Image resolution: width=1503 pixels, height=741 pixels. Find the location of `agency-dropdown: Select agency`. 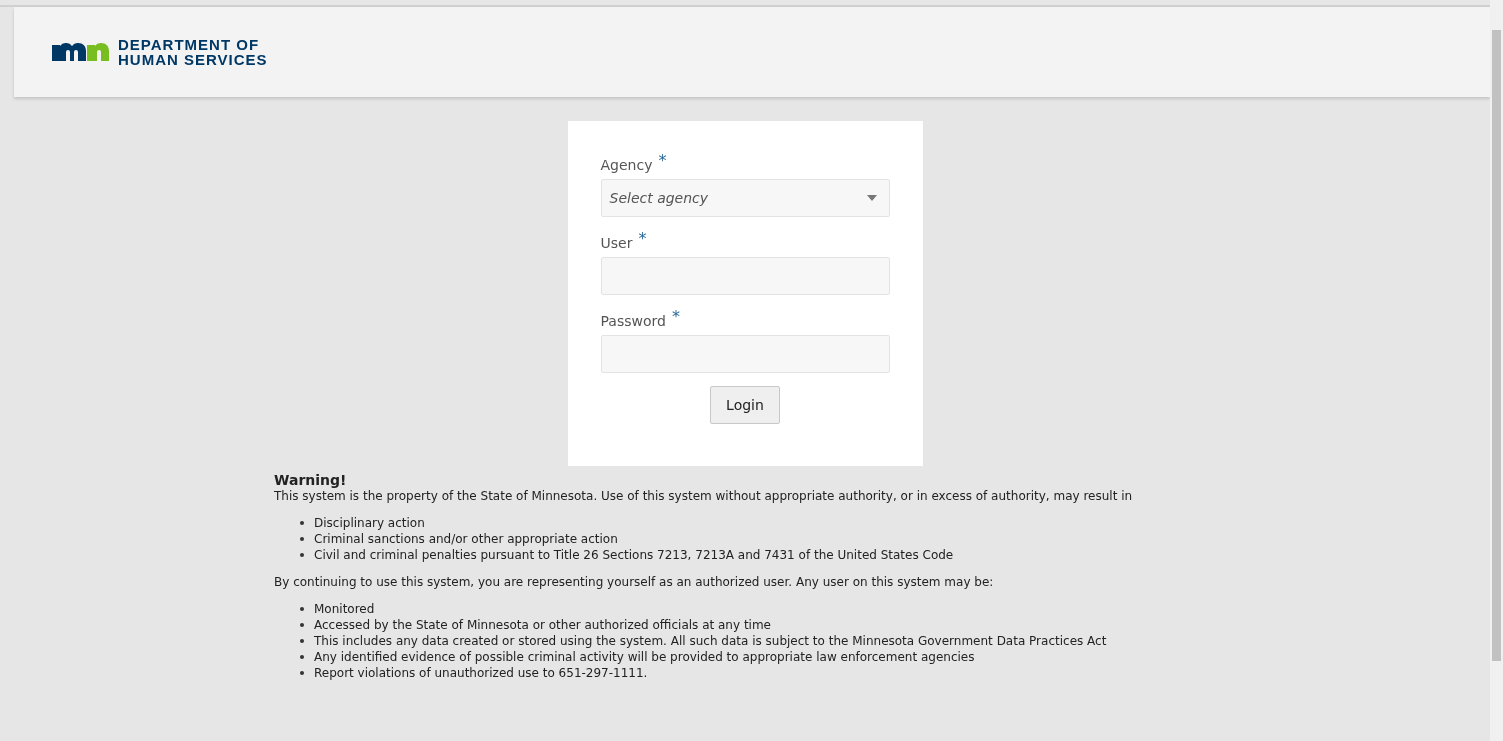

agency-dropdown: Select agency is located at coordinates (745, 198).